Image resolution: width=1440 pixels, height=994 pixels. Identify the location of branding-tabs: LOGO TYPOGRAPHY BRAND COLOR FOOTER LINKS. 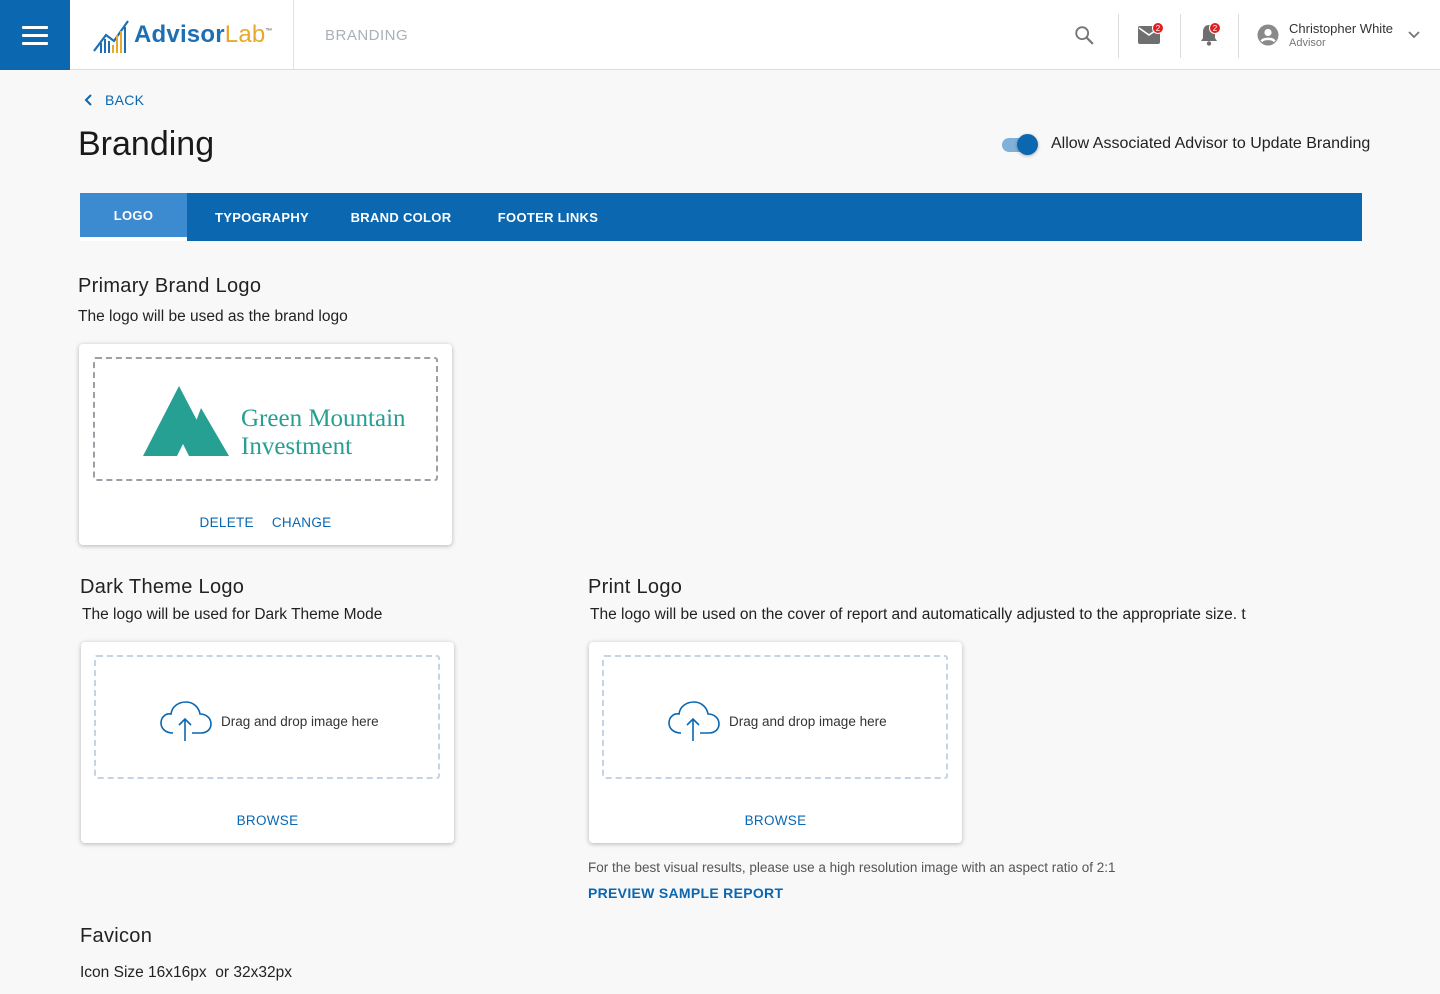
(721, 217).